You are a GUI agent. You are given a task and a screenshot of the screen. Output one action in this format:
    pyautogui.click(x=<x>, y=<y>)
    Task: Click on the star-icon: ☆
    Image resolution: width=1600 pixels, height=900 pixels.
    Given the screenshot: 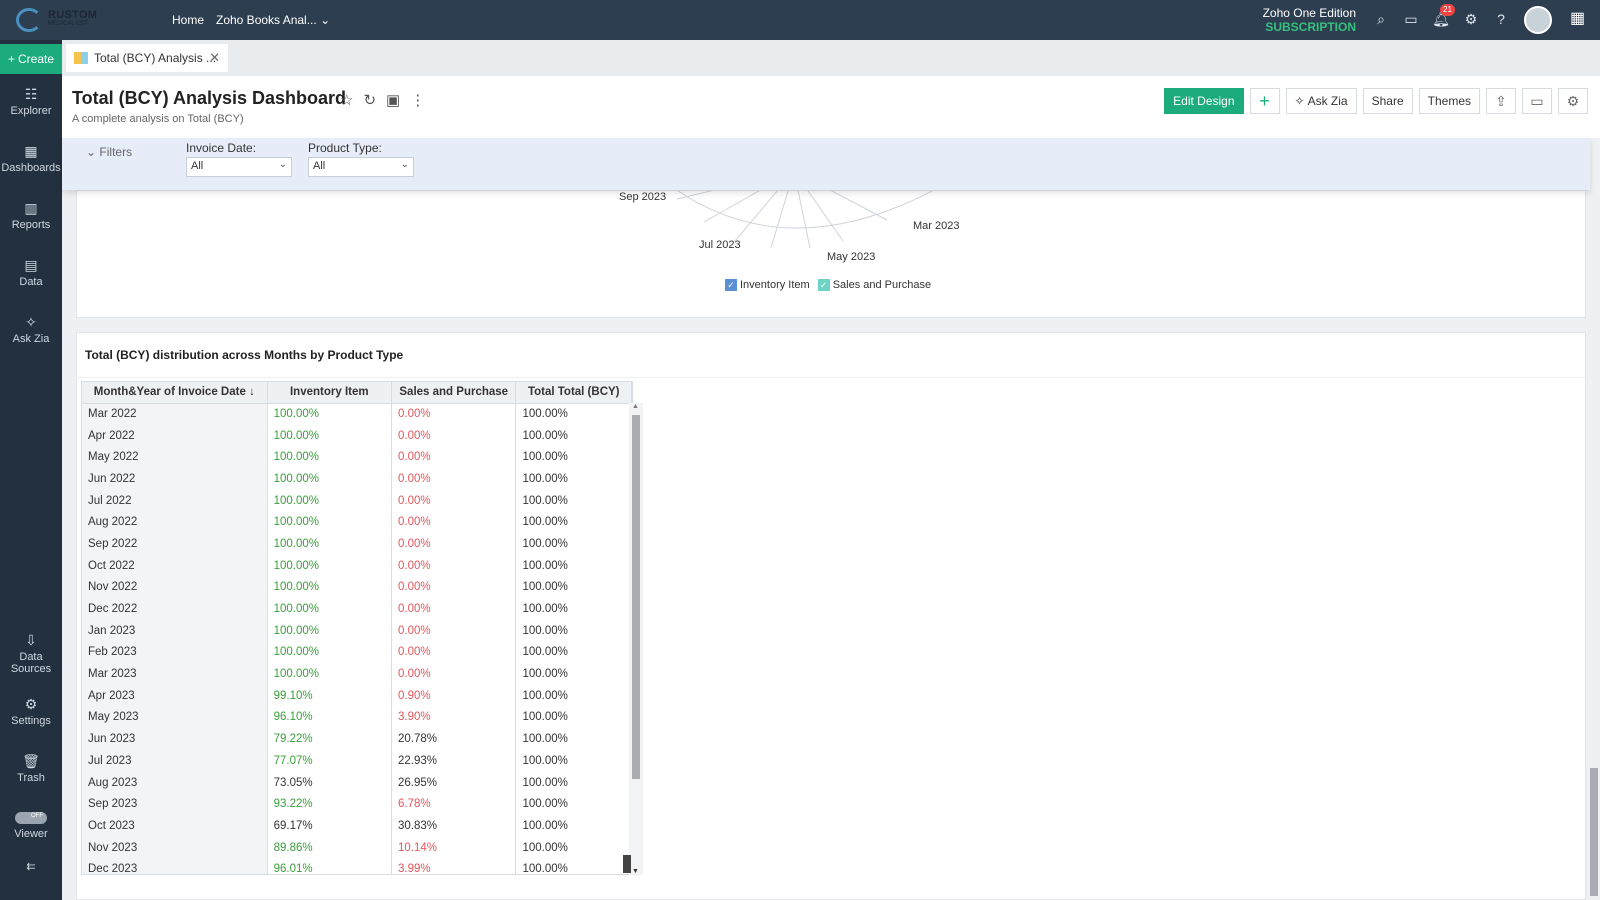 What is the action you would take?
    pyautogui.click(x=346, y=100)
    